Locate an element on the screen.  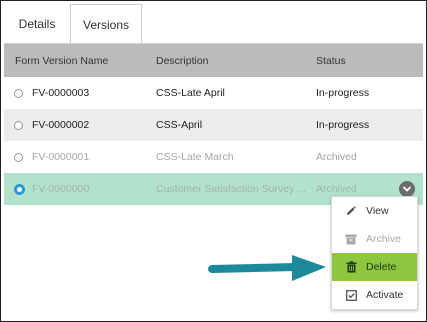
version-description: CSS-Late March is located at coordinates (195, 157).